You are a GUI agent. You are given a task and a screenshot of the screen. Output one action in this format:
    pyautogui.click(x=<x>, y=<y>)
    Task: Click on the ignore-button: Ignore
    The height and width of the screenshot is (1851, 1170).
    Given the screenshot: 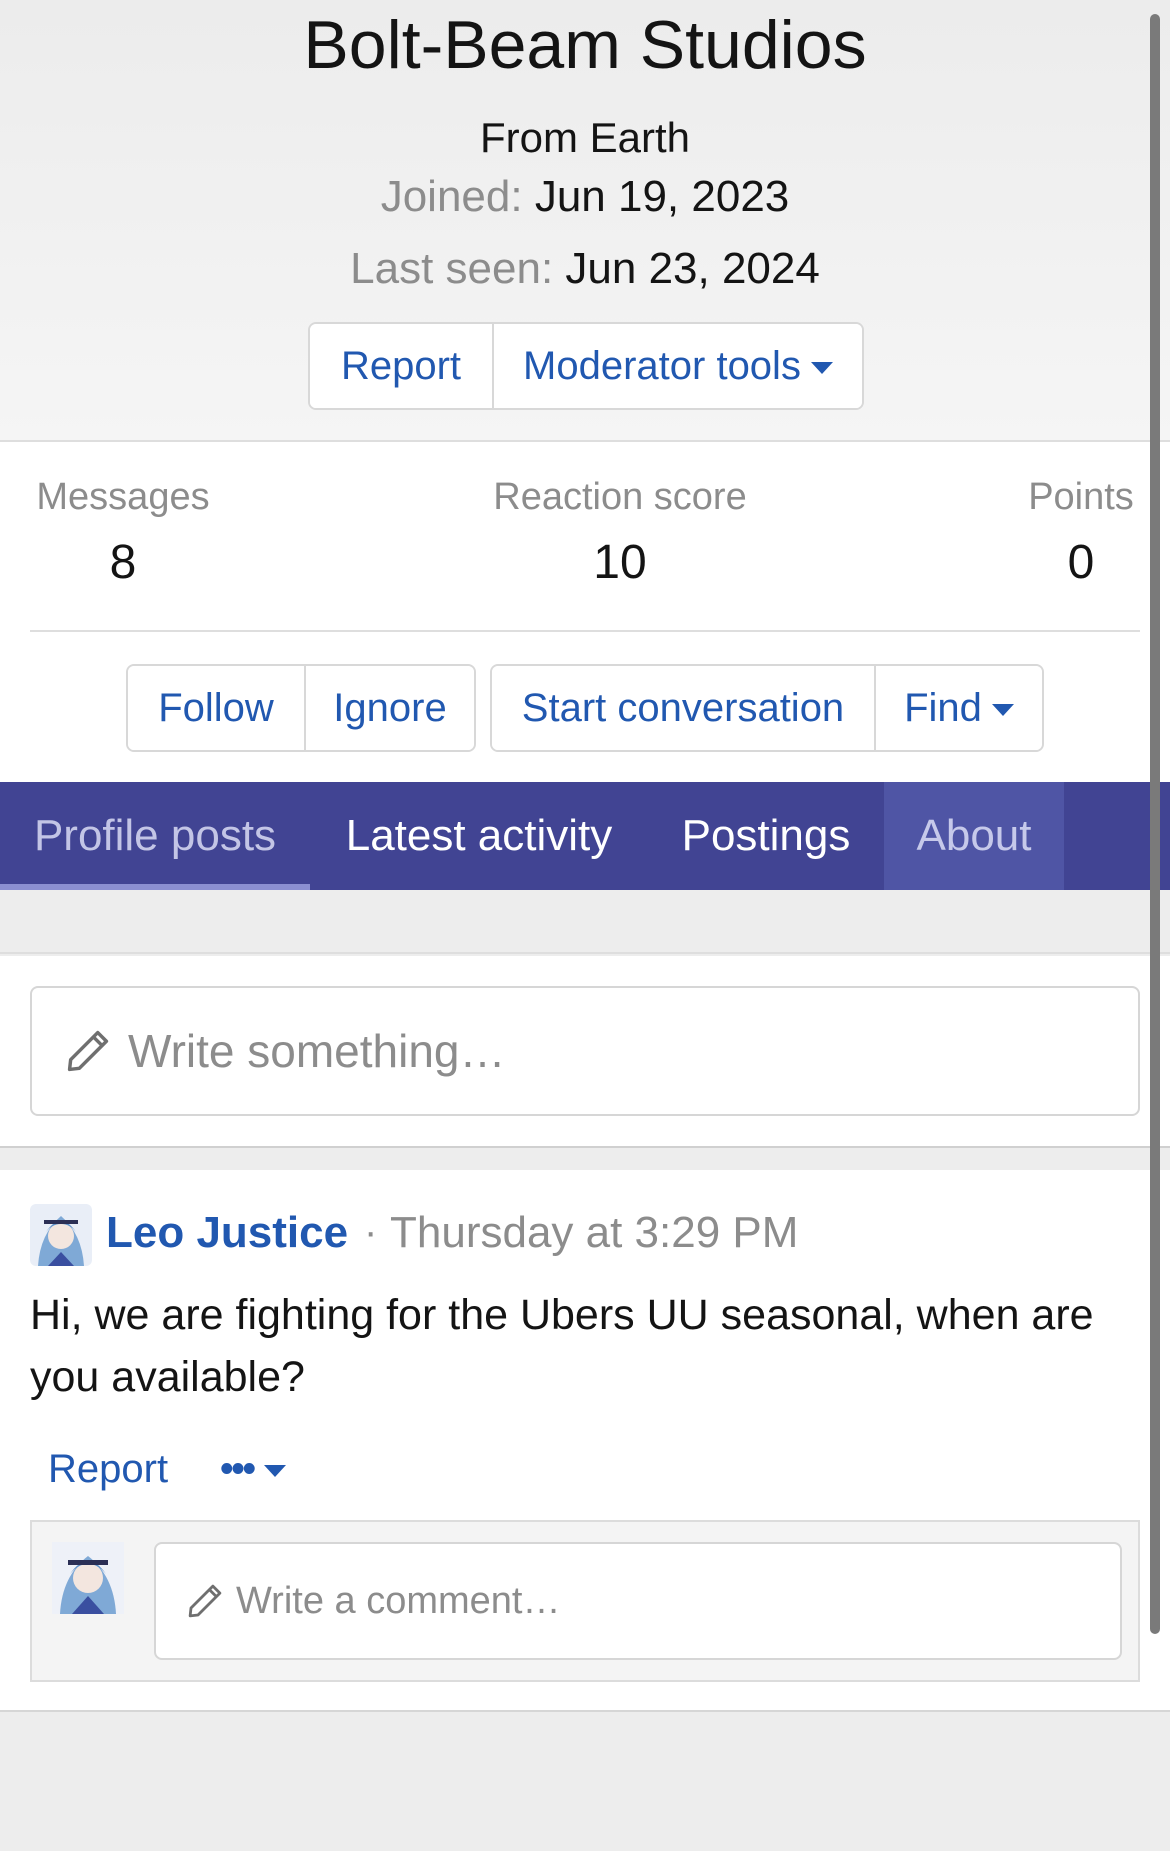 What is the action you would take?
    pyautogui.click(x=389, y=708)
    